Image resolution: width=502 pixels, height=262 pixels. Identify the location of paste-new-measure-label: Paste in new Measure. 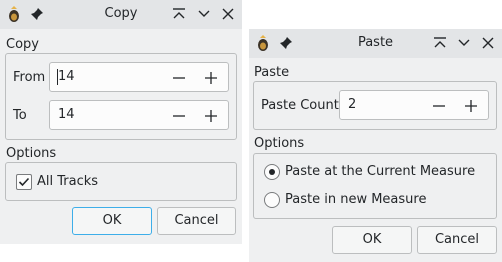
(355, 199).